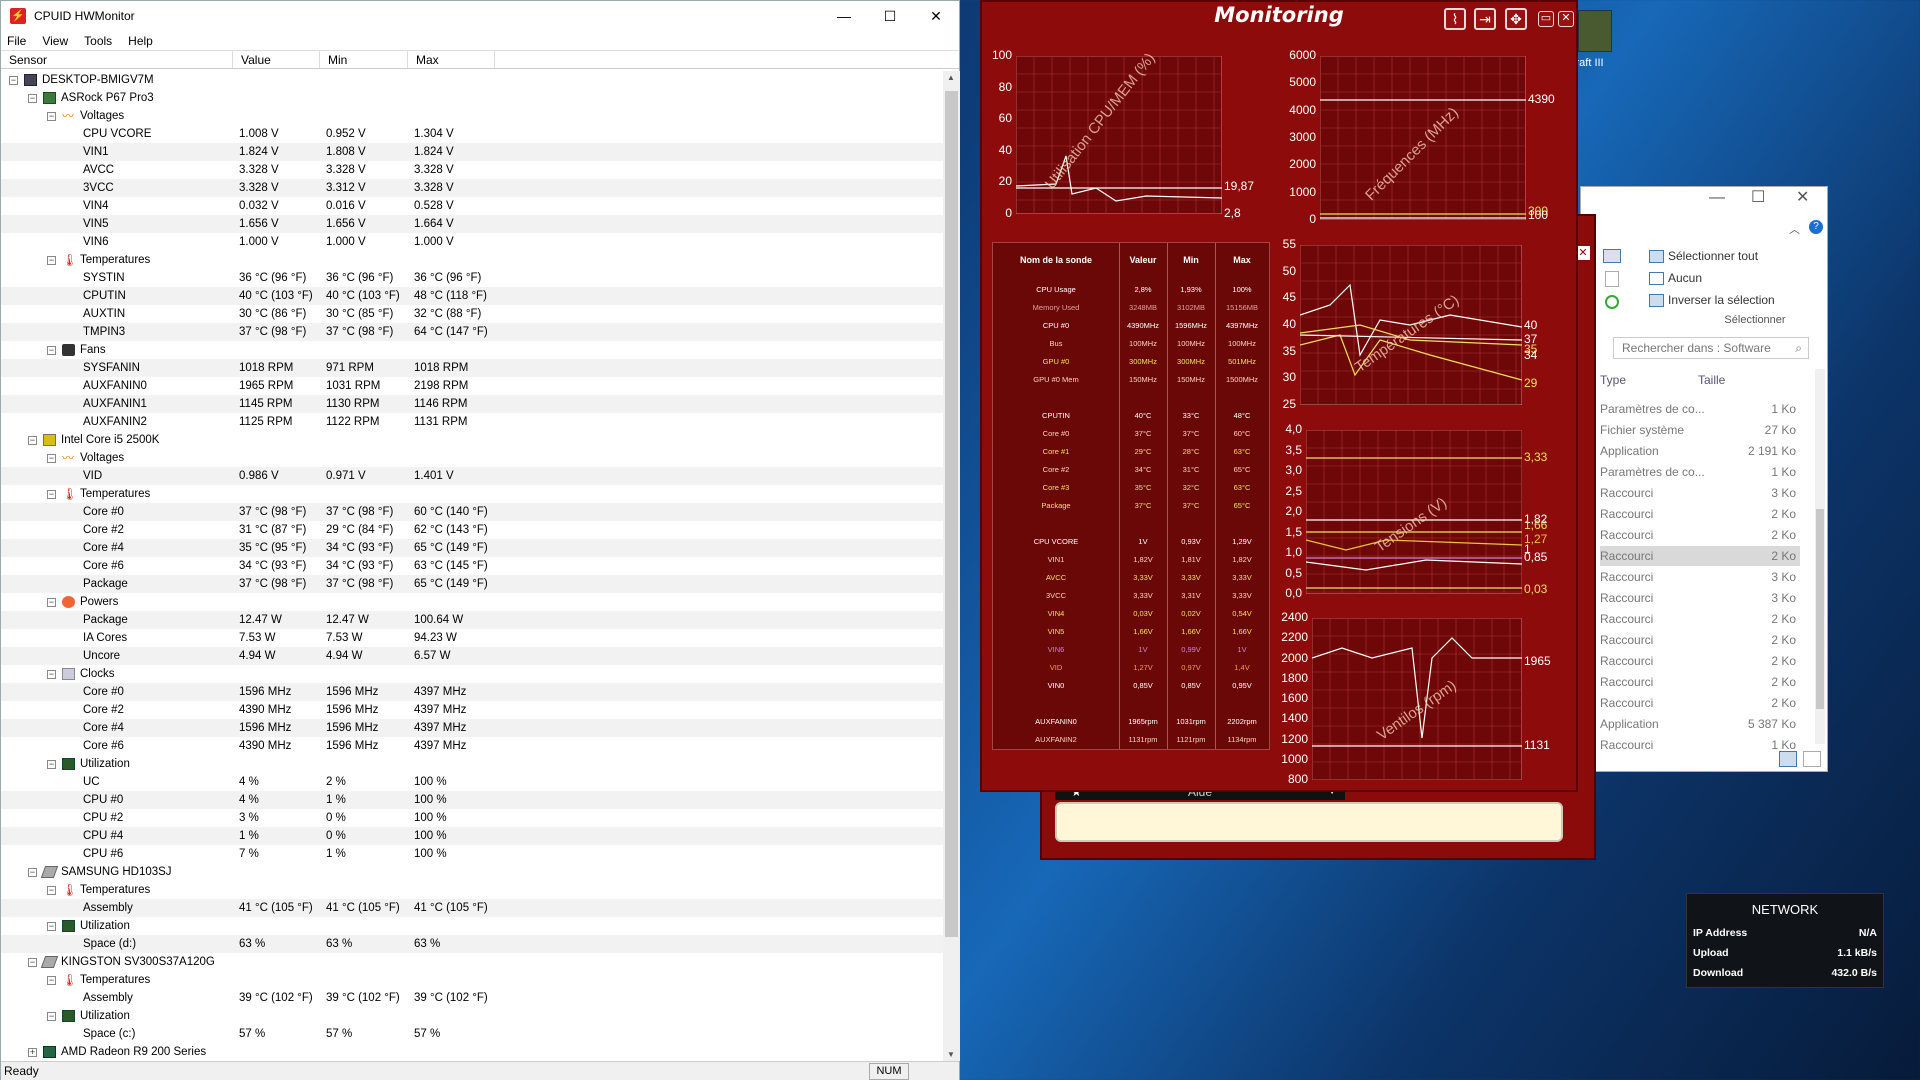 The image size is (1920, 1080). What do you see at coordinates (472, 224) in the screenshot?
I see `sensor-row: VIN5 1.656 V 1.656 V 1.664 V` at bounding box center [472, 224].